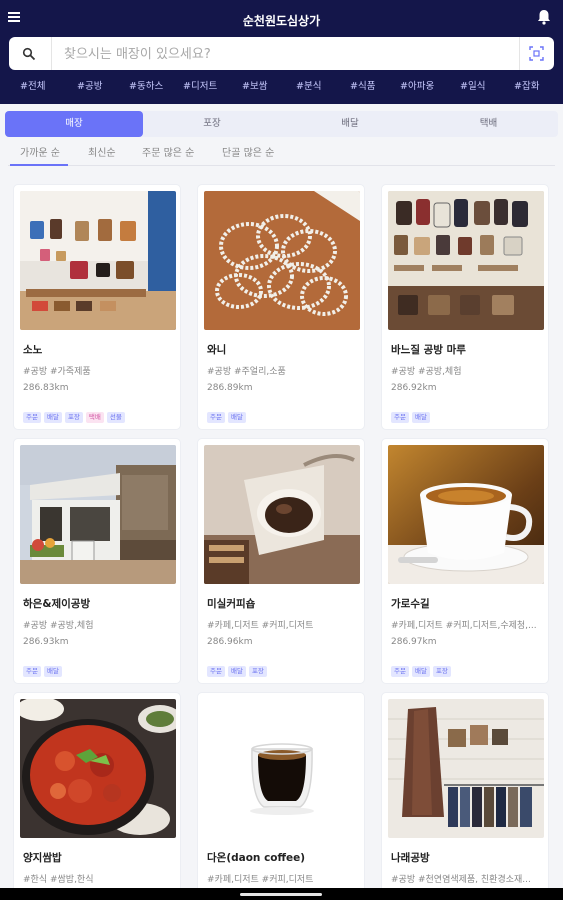  Describe the element at coordinates (410, 858) in the screenshot. I see `store-name: 나래공방` at that location.